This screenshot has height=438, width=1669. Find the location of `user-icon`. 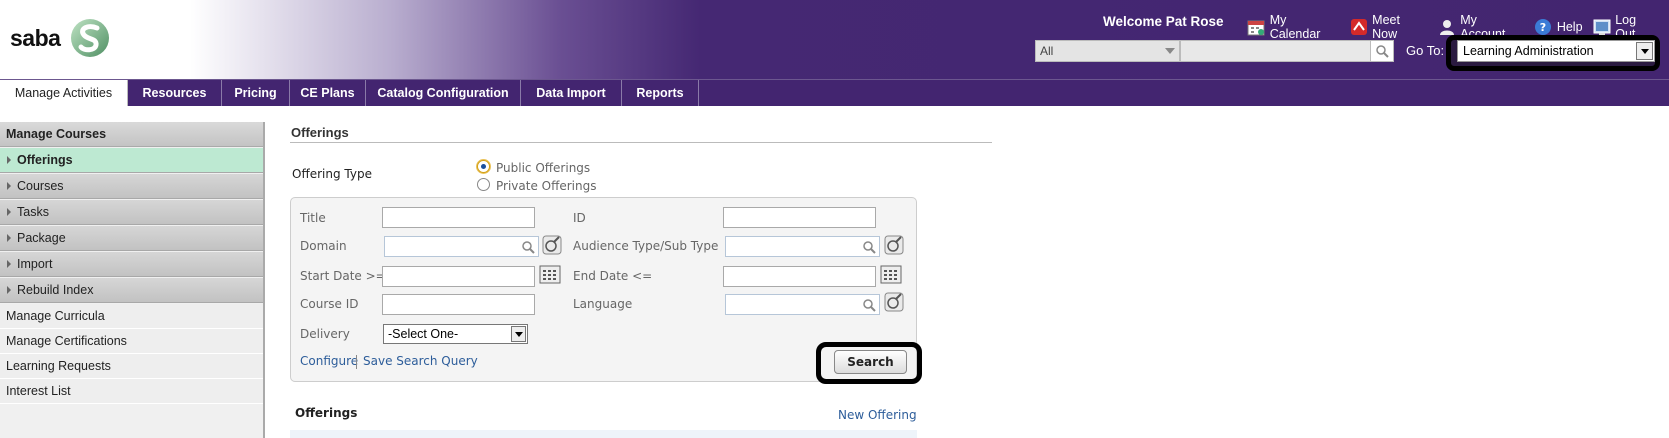

user-icon is located at coordinates (1447, 27).